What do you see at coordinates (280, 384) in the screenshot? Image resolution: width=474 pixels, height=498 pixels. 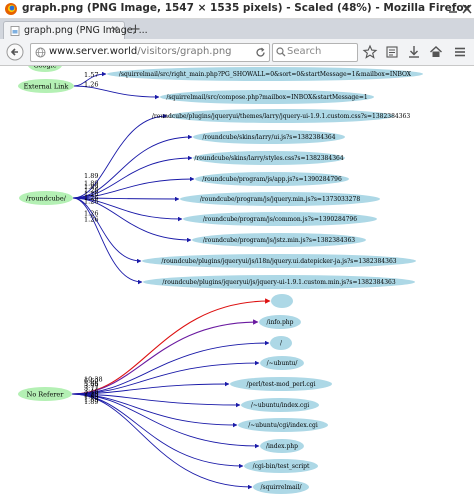 I see `target-node-label: /perl/test-mod_perl.cgi` at bounding box center [280, 384].